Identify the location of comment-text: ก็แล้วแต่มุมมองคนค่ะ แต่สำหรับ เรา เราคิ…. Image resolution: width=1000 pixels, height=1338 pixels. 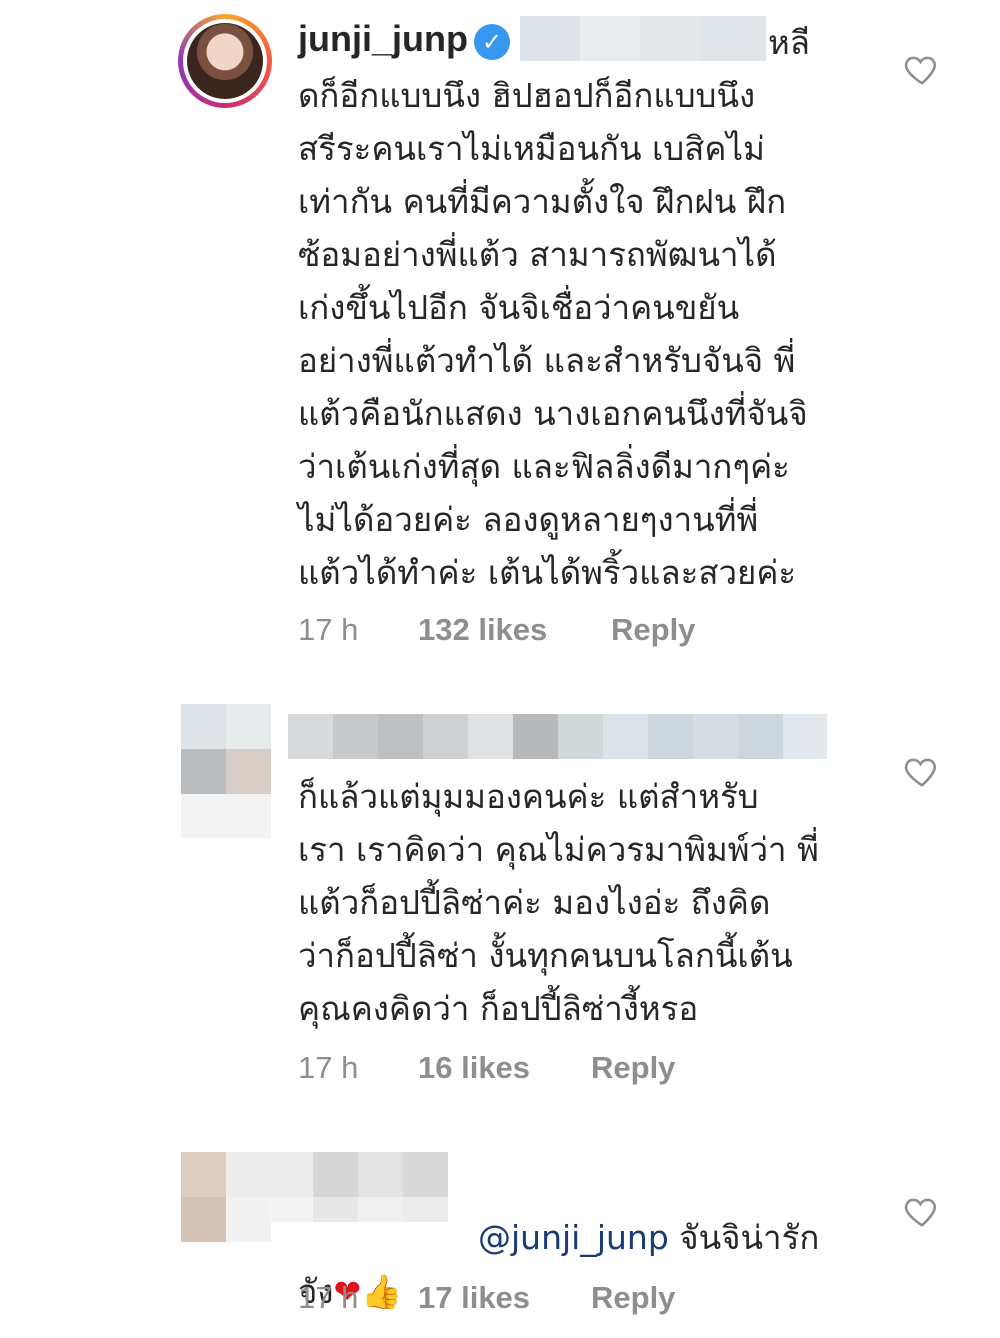
(558, 902).